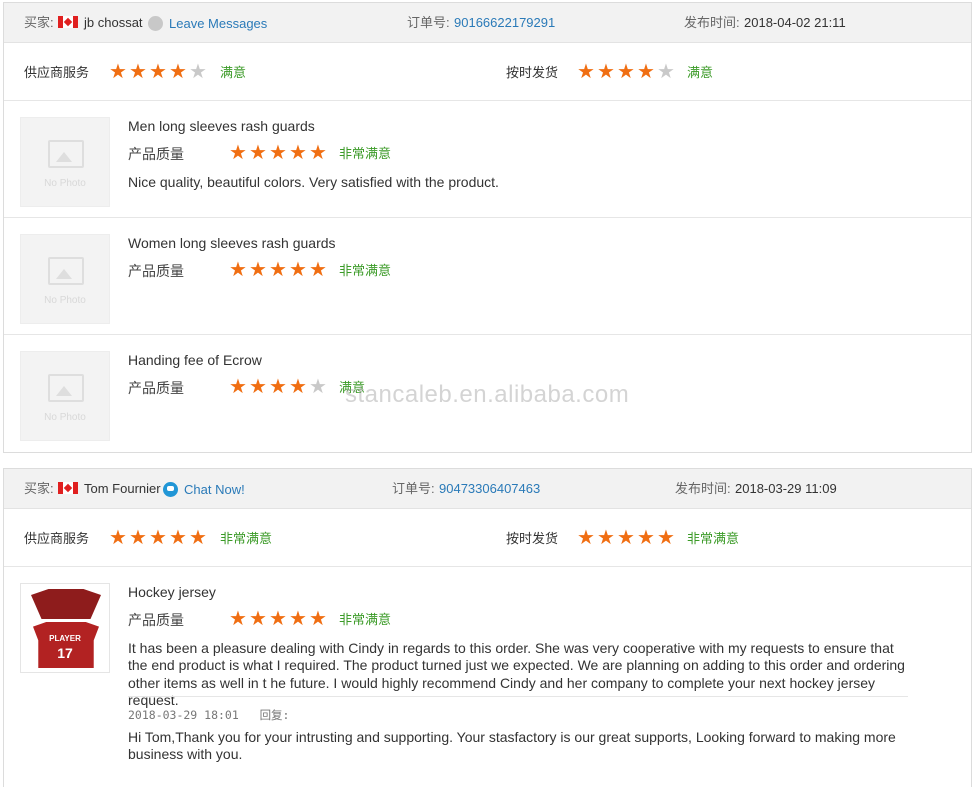 The image size is (974, 787). Describe the element at coordinates (183, 715) in the screenshot. I see `reply-time: 2018-03-29 18:01` at that location.